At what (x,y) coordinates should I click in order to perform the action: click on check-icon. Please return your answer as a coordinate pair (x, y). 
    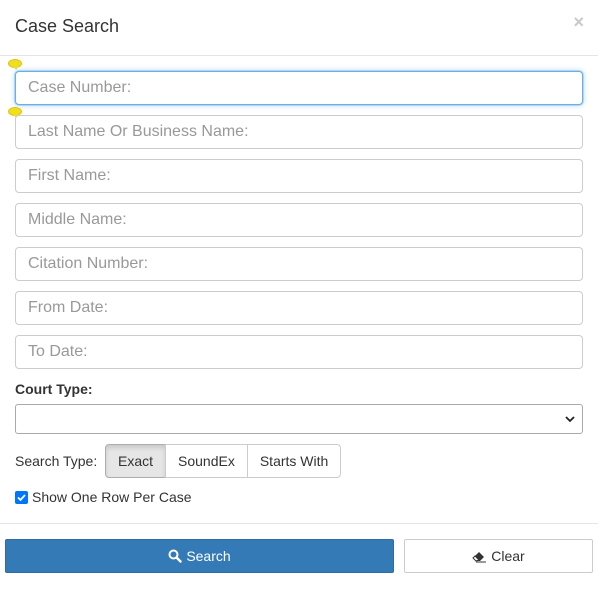
    Looking at the image, I should click on (21, 497).